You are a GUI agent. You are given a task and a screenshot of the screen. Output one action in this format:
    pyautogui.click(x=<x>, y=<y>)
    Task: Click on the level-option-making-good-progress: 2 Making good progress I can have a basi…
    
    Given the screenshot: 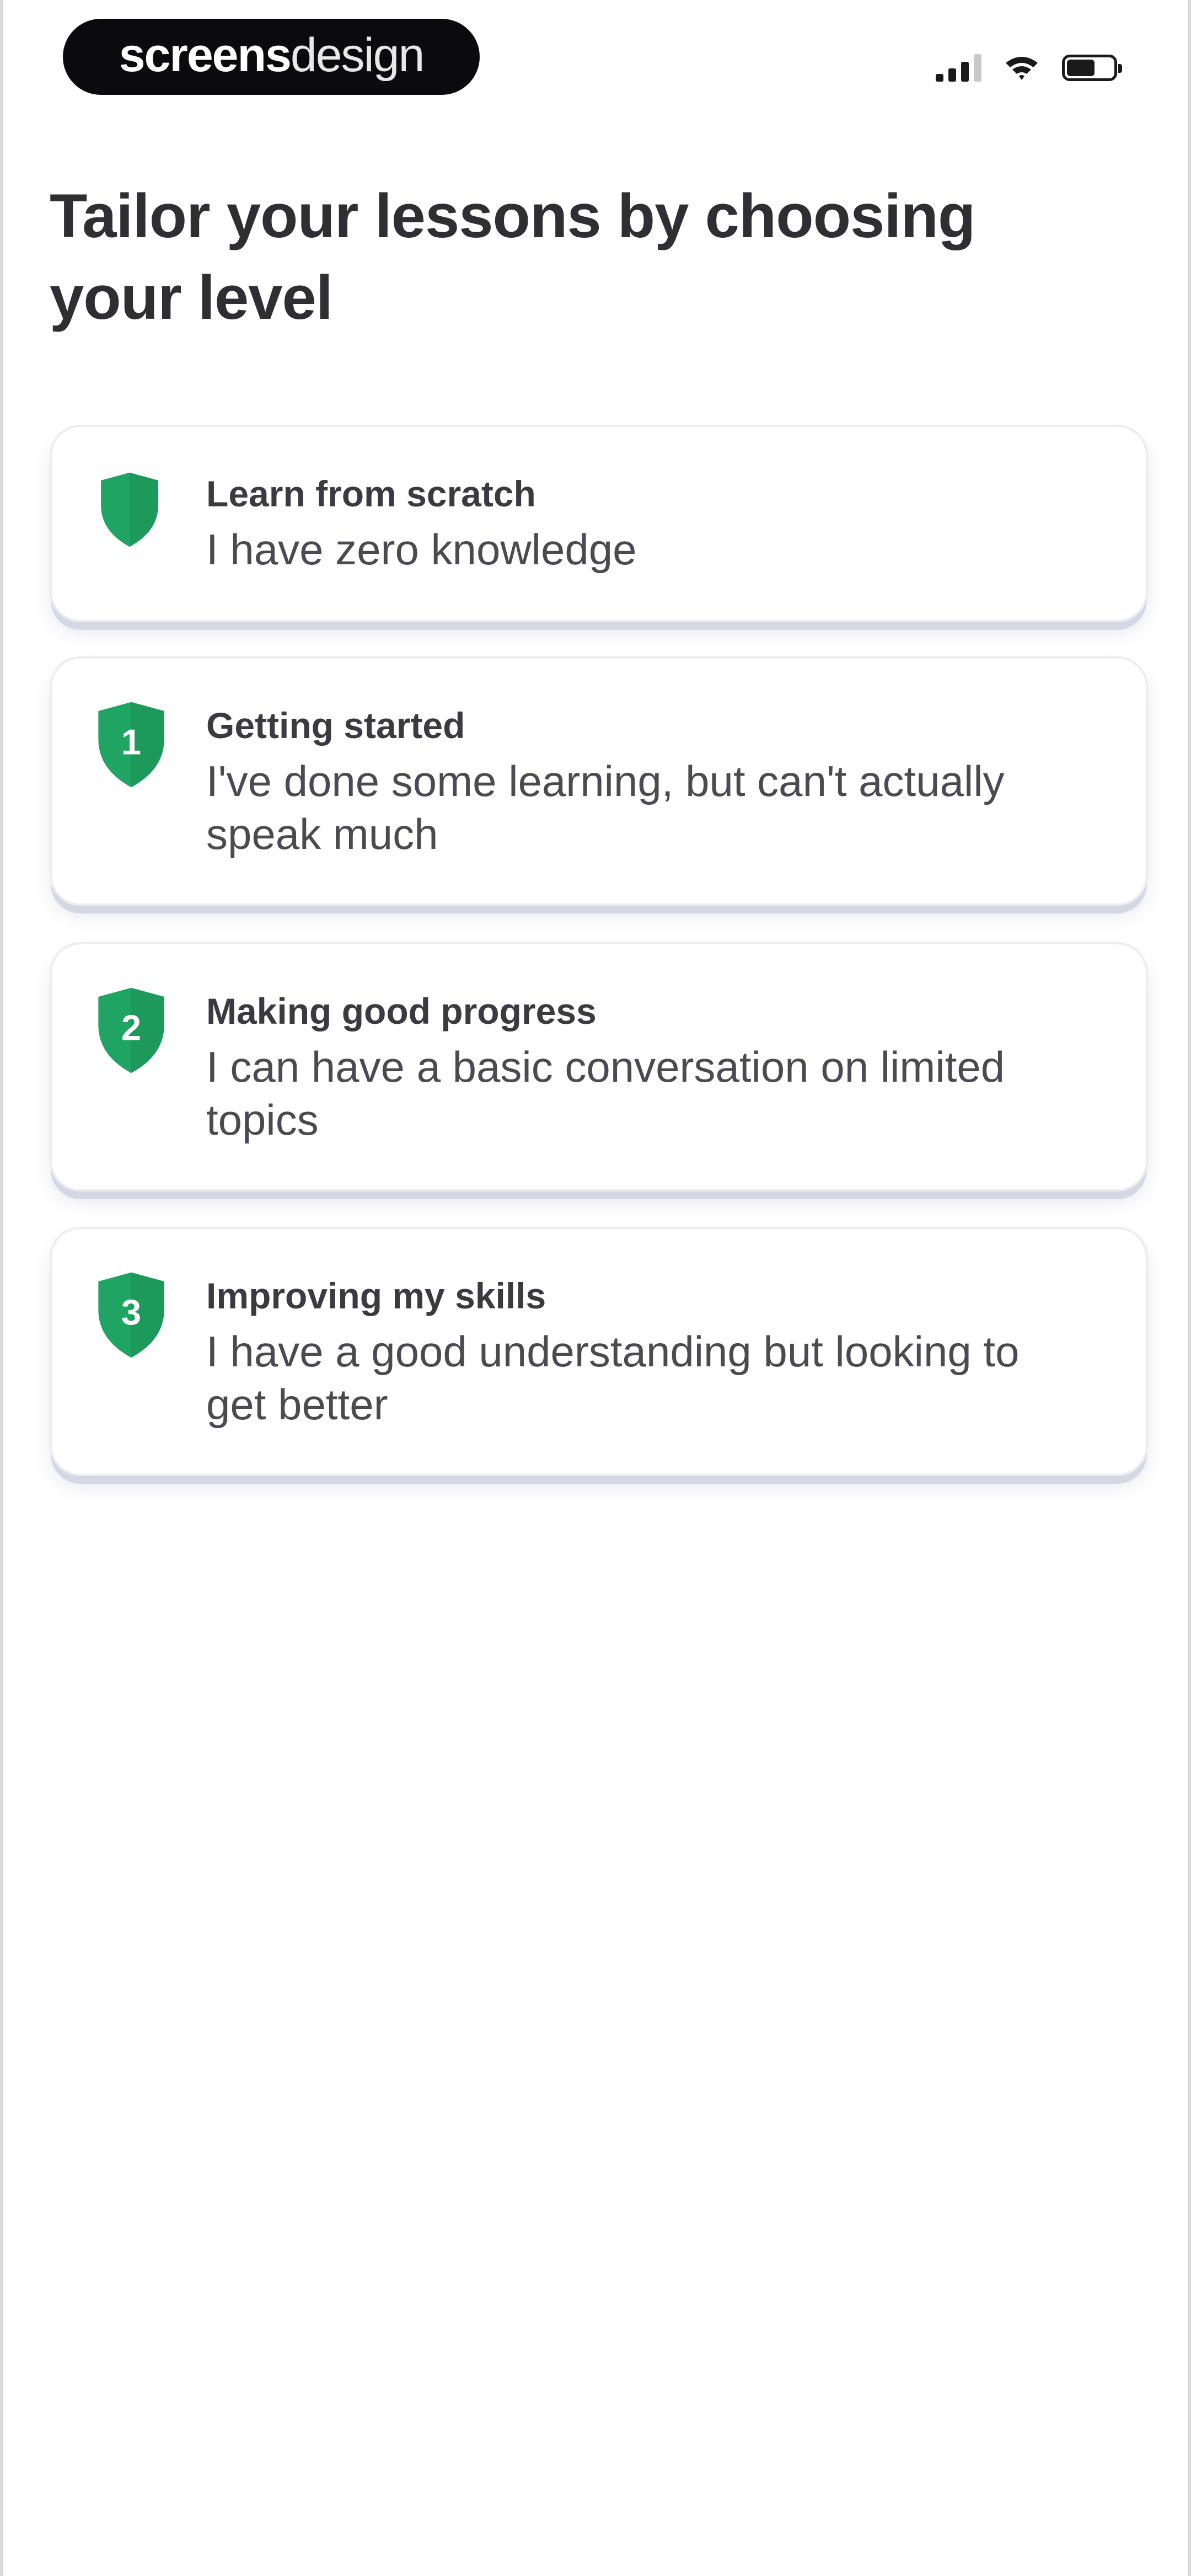 What is the action you would take?
    pyautogui.click(x=599, y=1066)
    